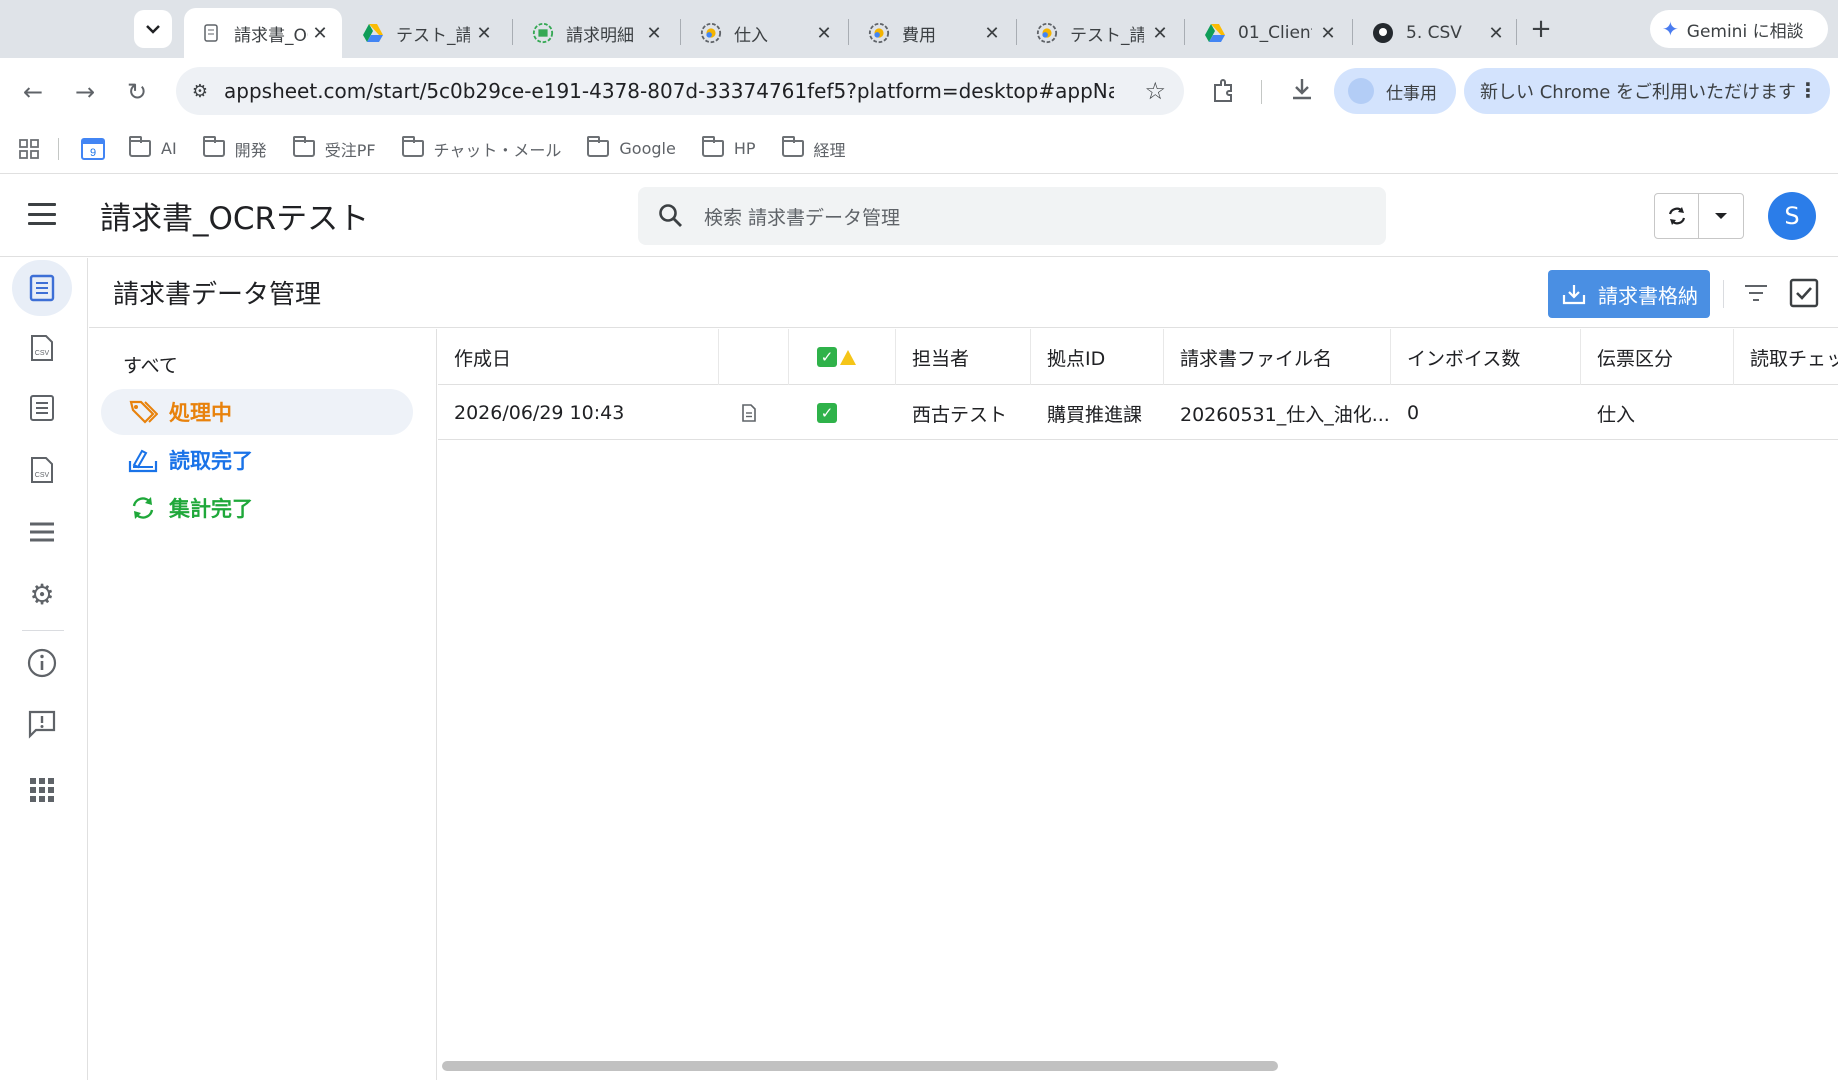 The image size is (1838, 1080). I want to click on rail-item-apps, so click(42, 790).